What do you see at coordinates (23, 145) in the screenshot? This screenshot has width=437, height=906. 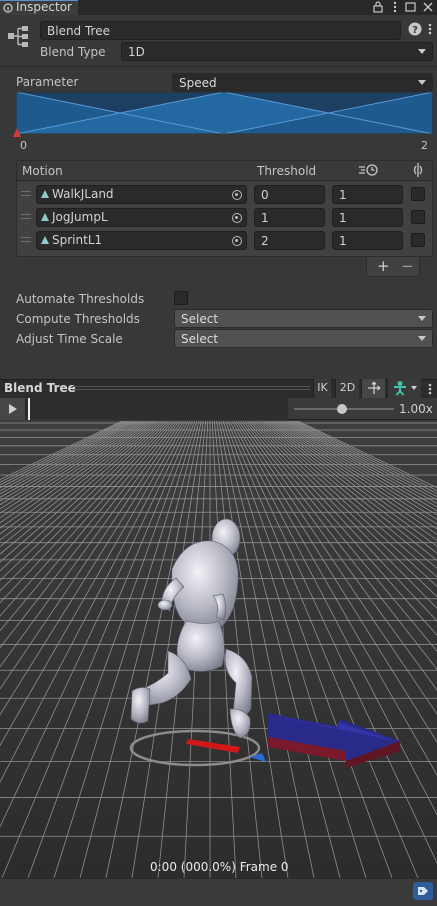 I see `range-min-label: 0` at bounding box center [23, 145].